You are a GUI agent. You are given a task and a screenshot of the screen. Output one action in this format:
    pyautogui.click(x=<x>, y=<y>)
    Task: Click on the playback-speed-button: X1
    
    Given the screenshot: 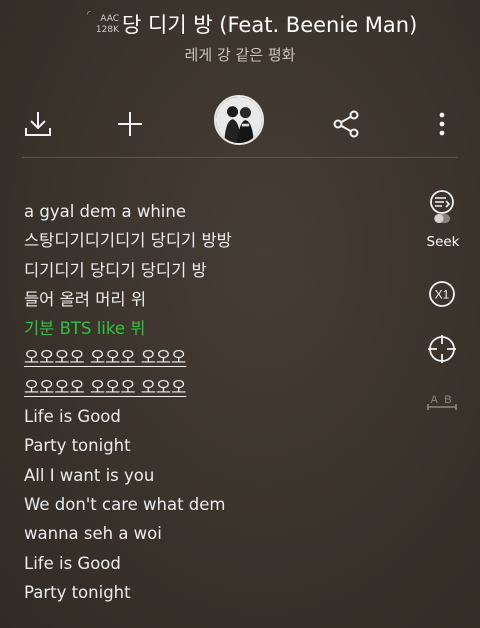 What is the action you would take?
    pyautogui.click(x=442, y=294)
    